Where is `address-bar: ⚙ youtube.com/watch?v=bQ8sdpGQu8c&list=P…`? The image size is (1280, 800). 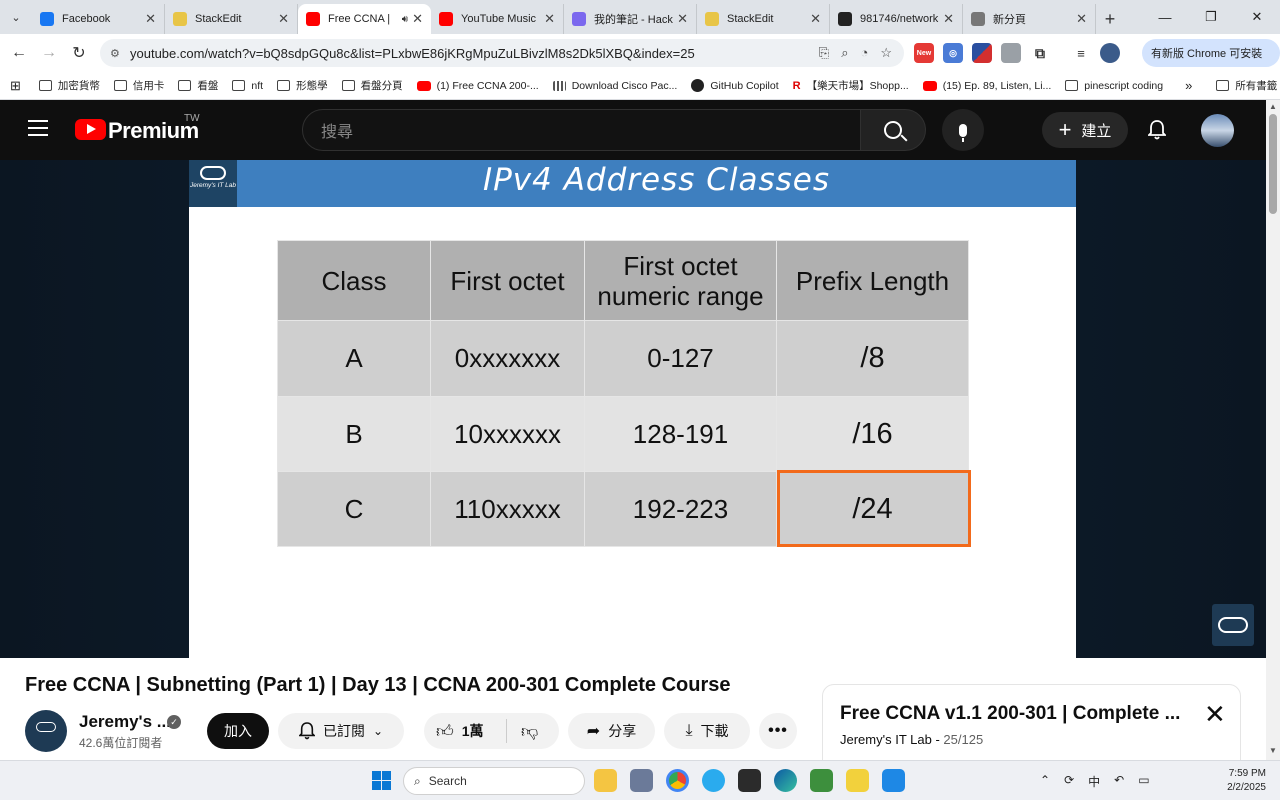
address-bar: ⚙ youtube.com/watch?v=bQ8sdpGQu8c&list=P… is located at coordinates (502, 53).